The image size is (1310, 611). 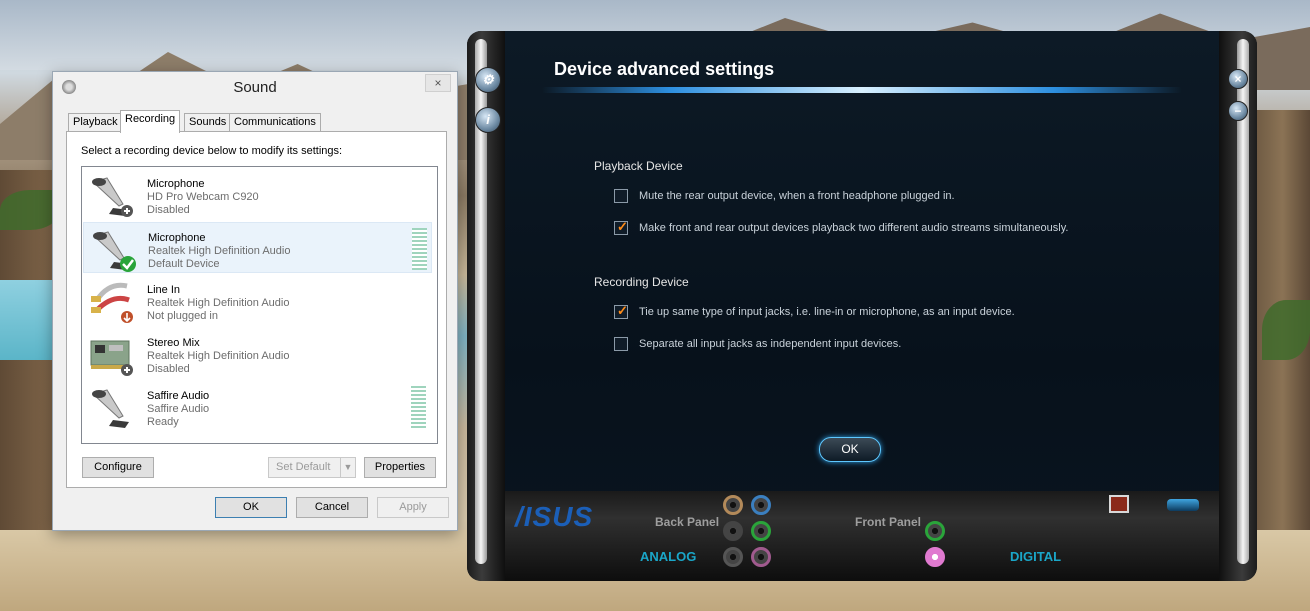 I want to click on recording-device-heading: Recording Device, so click(x=641, y=282).